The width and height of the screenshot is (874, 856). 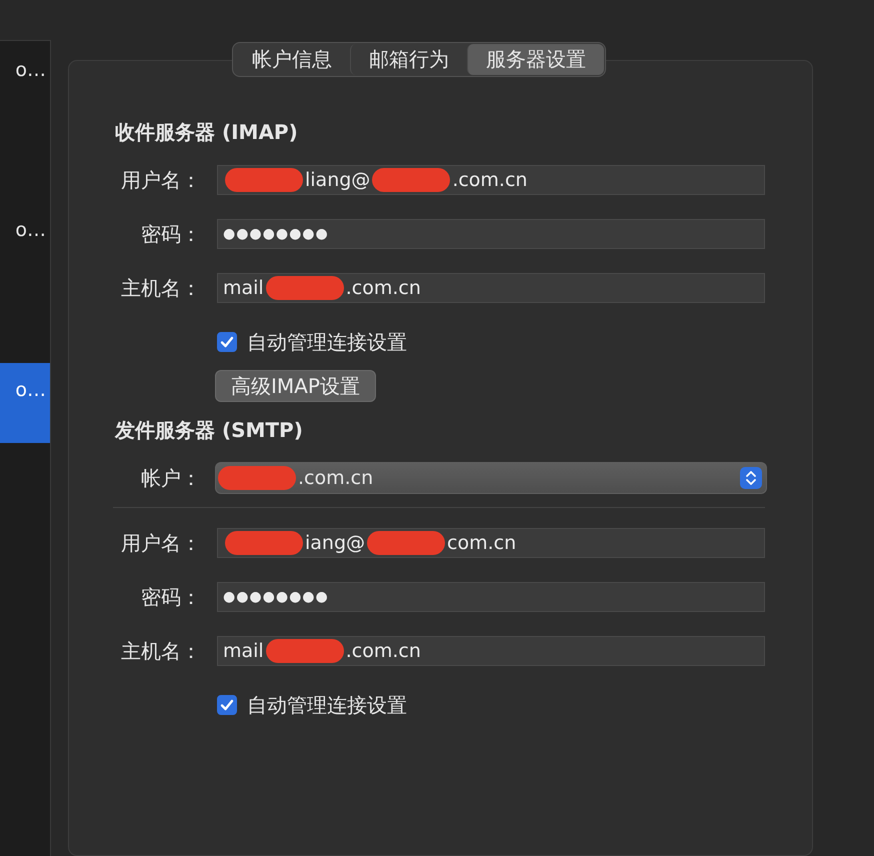 I want to click on field-text: com.cn, so click(x=481, y=543).